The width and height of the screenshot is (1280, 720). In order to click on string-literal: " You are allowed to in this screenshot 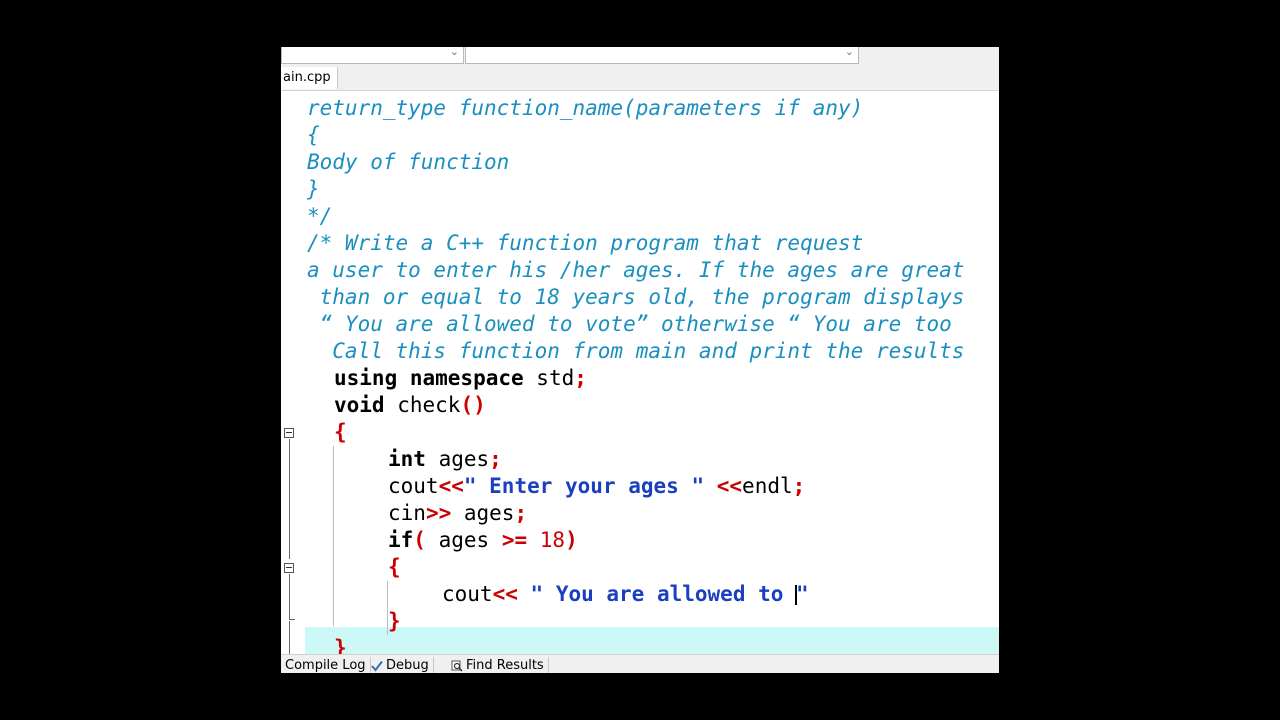, I will do `click(663, 594)`.